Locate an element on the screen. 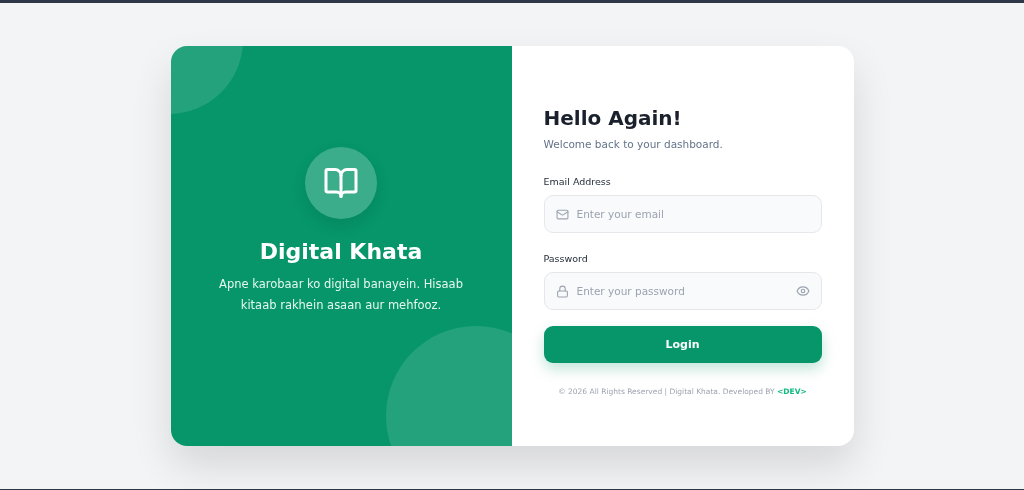 Image resolution: width=1024 pixels, height=490 pixels. field-label: Email Address is located at coordinates (577, 181).